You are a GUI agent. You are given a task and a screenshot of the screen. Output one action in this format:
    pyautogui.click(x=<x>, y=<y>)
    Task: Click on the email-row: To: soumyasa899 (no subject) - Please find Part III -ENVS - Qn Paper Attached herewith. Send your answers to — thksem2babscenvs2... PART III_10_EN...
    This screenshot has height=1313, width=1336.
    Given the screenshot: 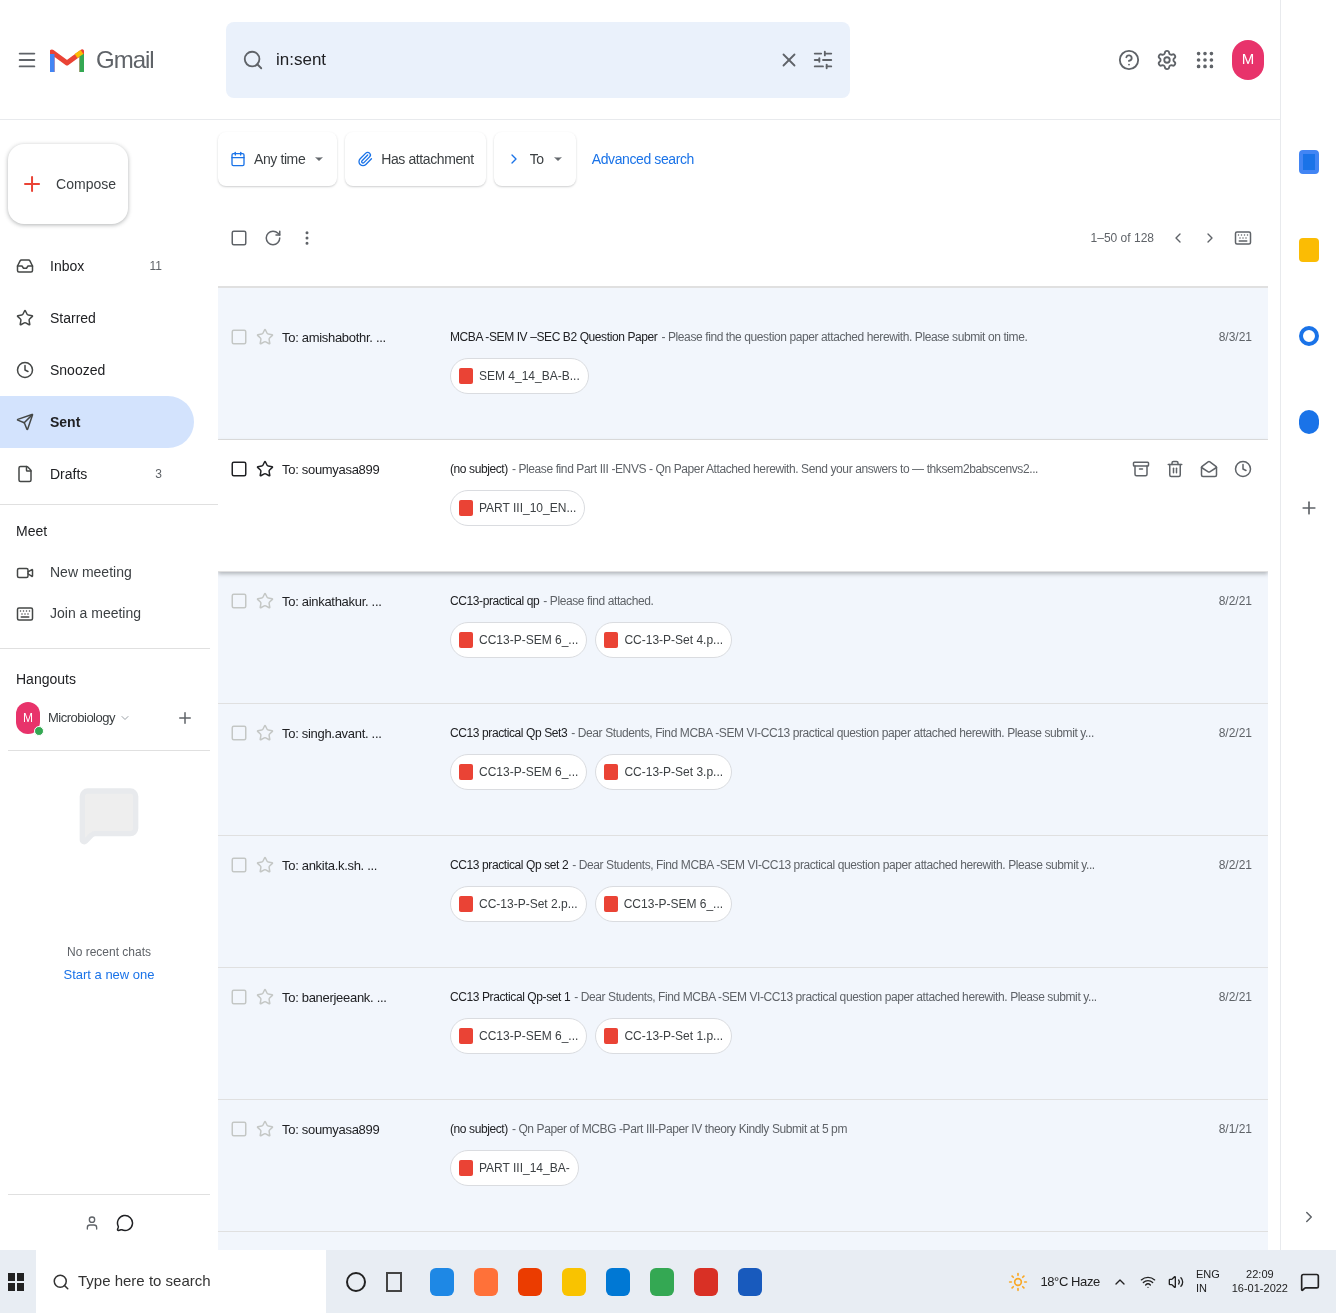 What is the action you would take?
    pyautogui.click(x=743, y=506)
    